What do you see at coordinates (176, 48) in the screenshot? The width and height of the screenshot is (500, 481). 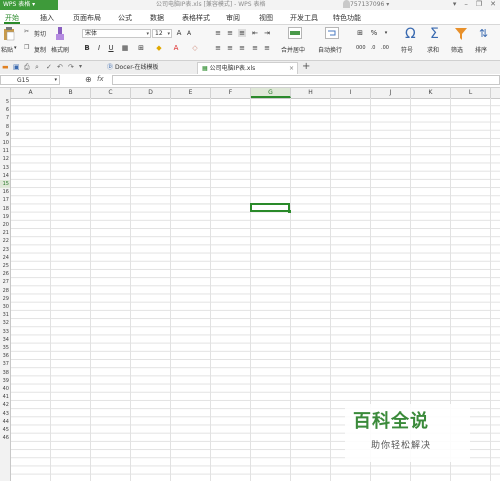 I see `font-color-icon: A` at bounding box center [176, 48].